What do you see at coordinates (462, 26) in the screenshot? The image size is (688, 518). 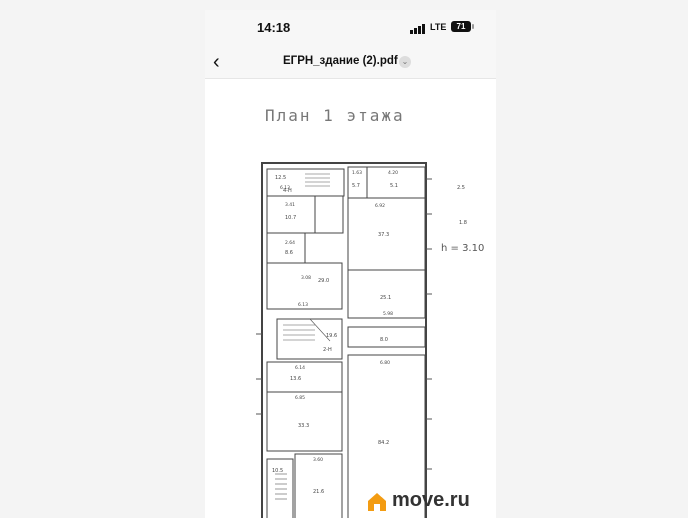 I see `battery-icon: 71` at bounding box center [462, 26].